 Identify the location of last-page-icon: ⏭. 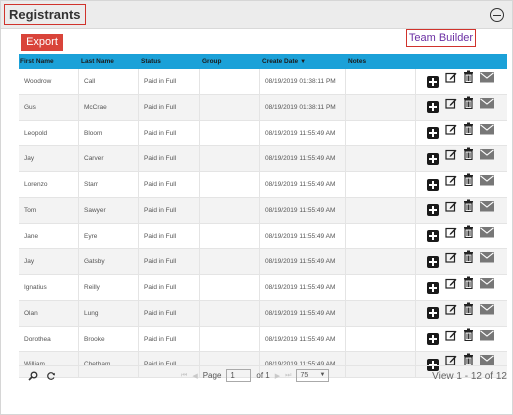
(288, 376).